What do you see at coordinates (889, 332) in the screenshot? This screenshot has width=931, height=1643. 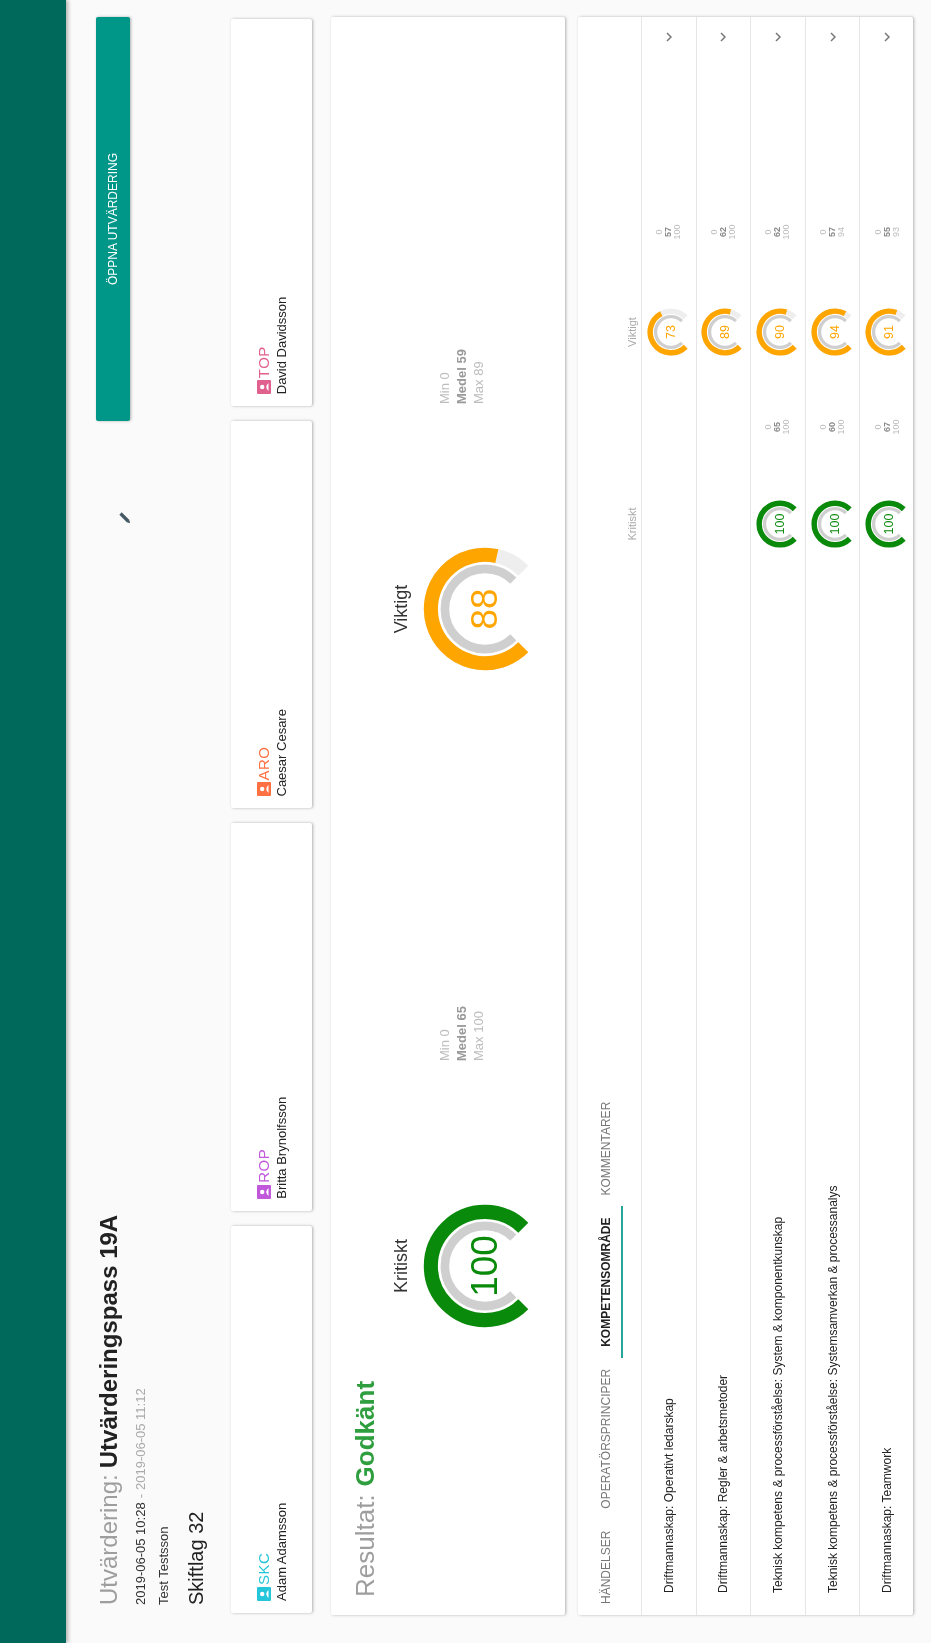 I see `gauge-value: 91` at bounding box center [889, 332].